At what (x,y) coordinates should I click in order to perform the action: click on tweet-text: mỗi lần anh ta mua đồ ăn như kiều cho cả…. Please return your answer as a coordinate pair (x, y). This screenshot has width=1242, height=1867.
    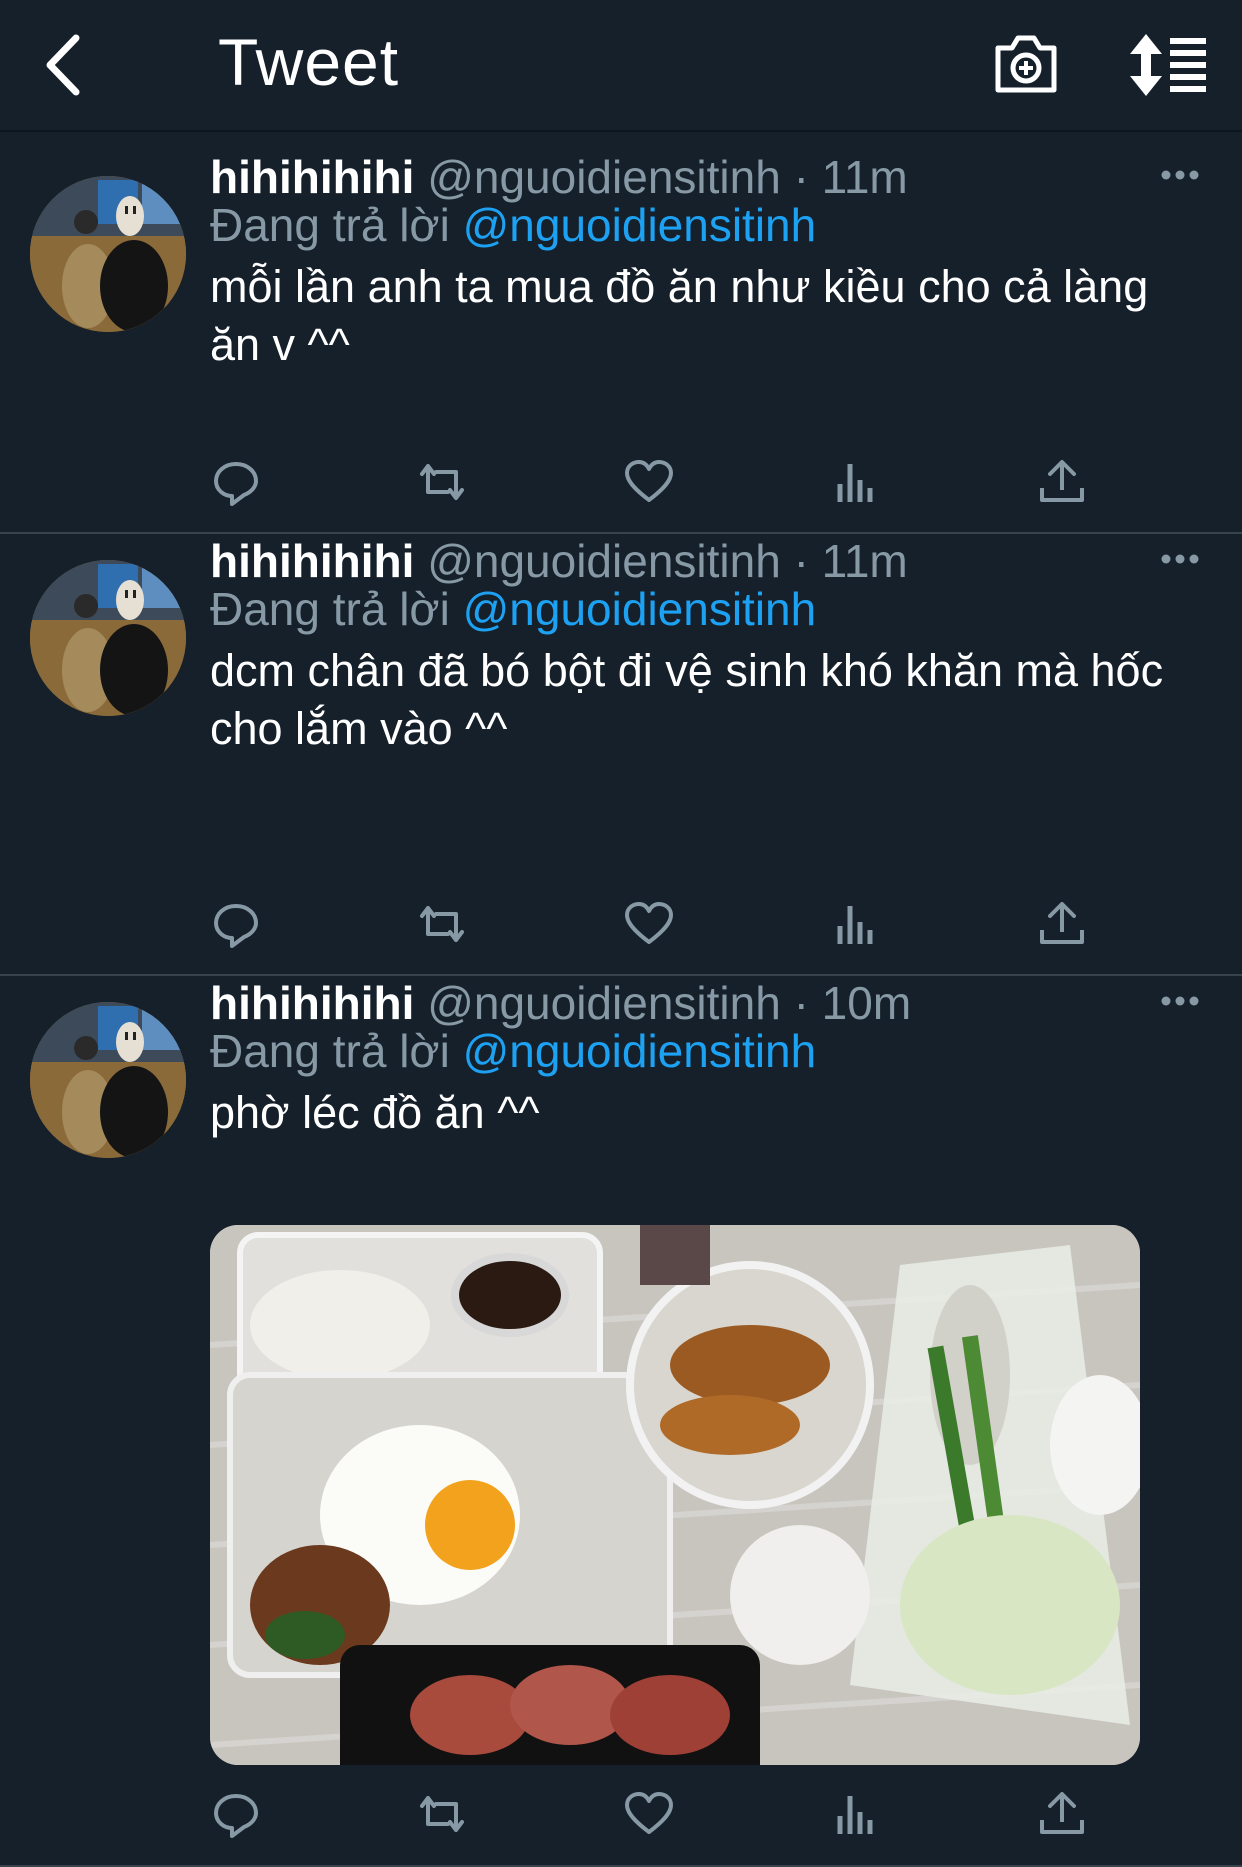
    Looking at the image, I should click on (679, 315).